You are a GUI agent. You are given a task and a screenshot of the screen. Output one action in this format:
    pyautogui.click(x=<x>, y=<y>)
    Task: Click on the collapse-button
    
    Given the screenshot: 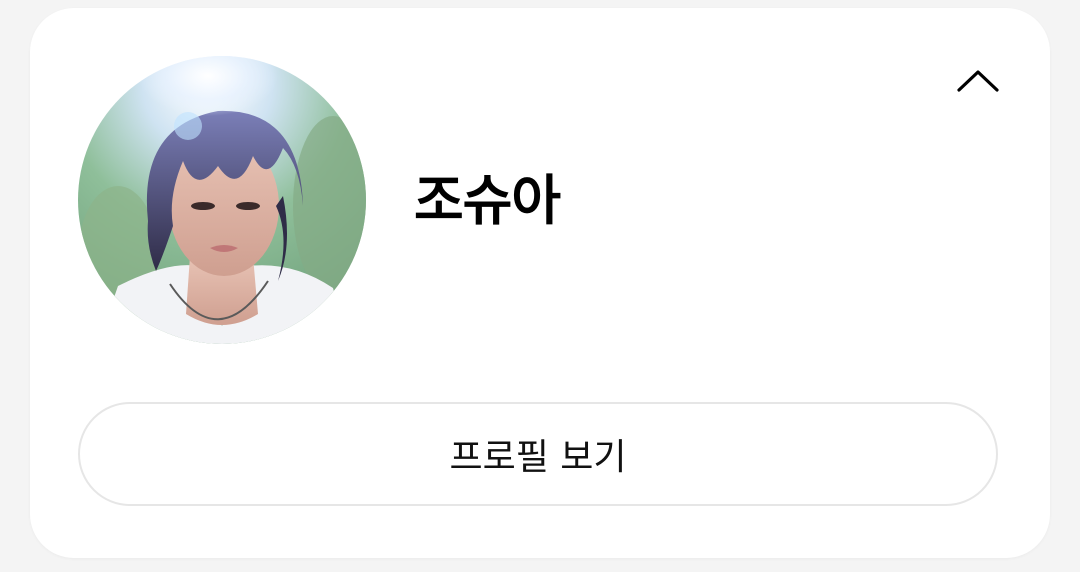 What is the action you would take?
    pyautogui.click(x=978, y=80)
    